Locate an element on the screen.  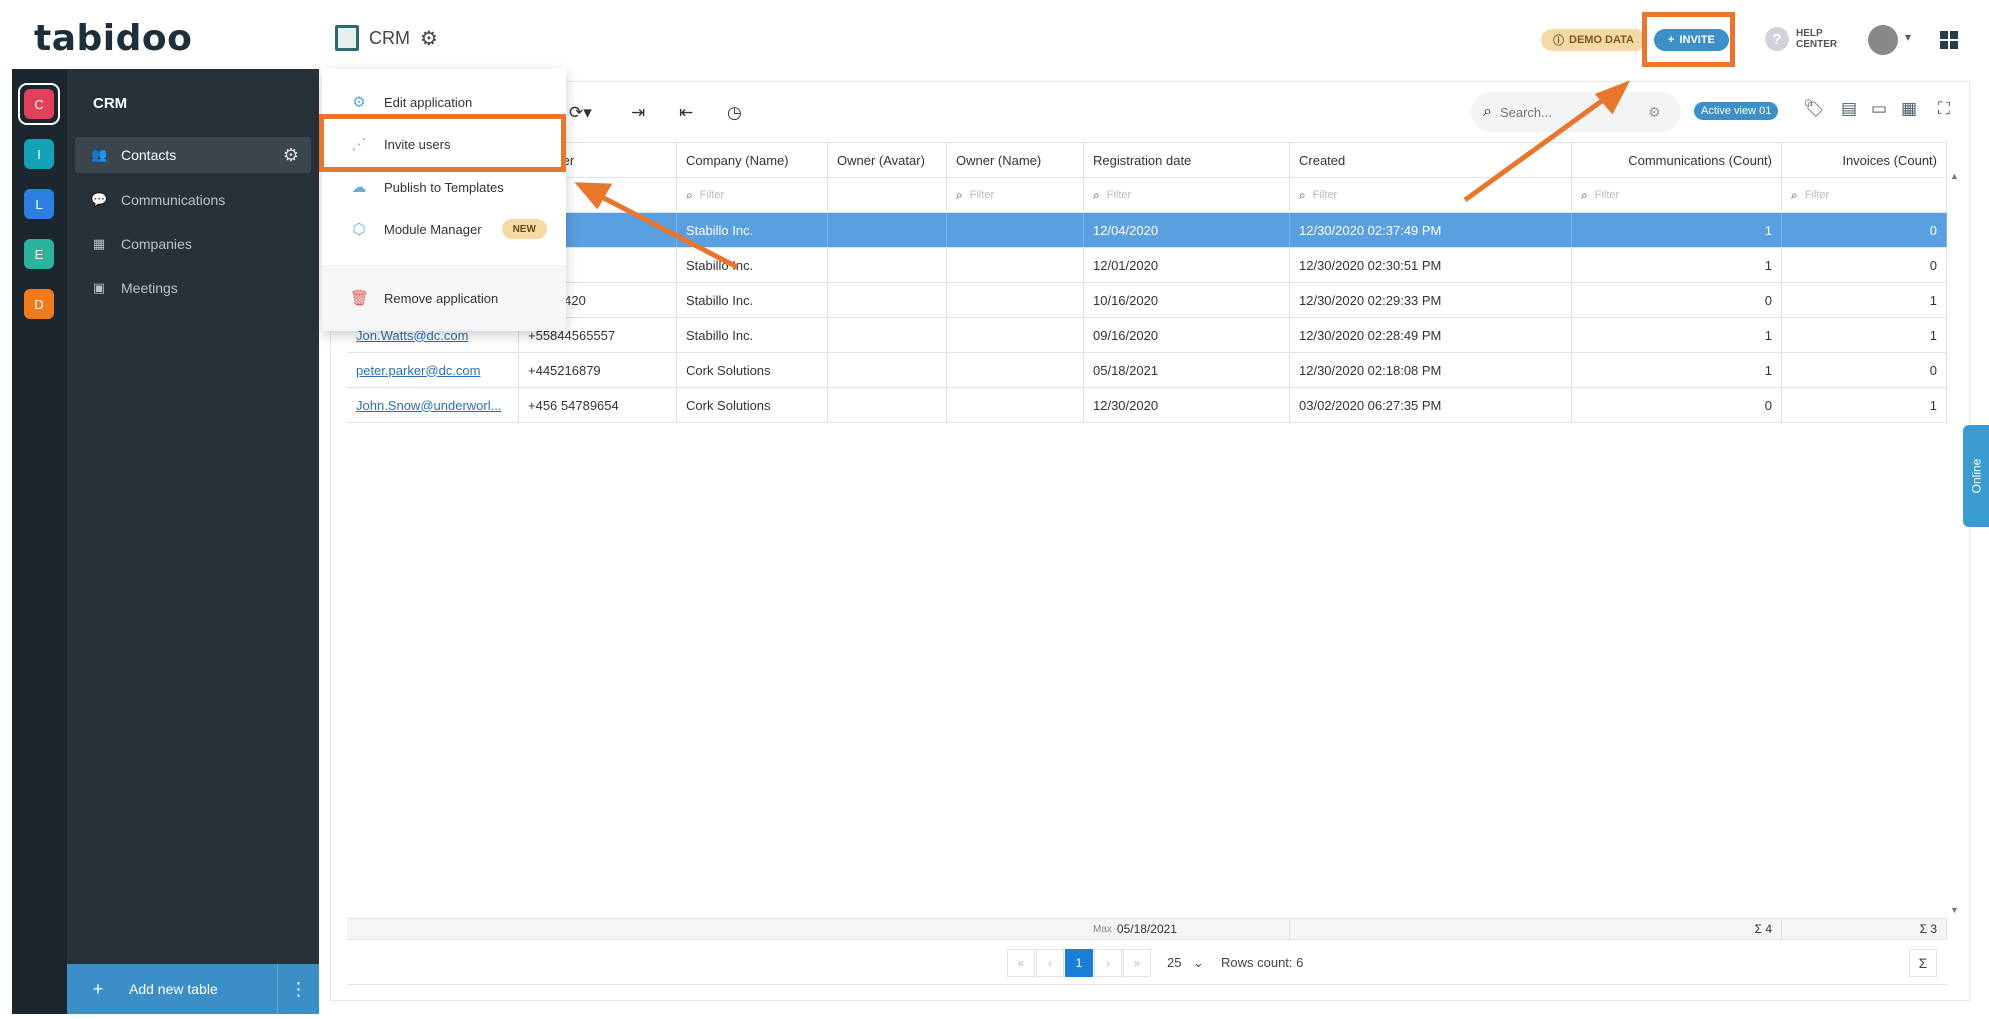
next-page-button: › is located at coordinates (1108, 963).